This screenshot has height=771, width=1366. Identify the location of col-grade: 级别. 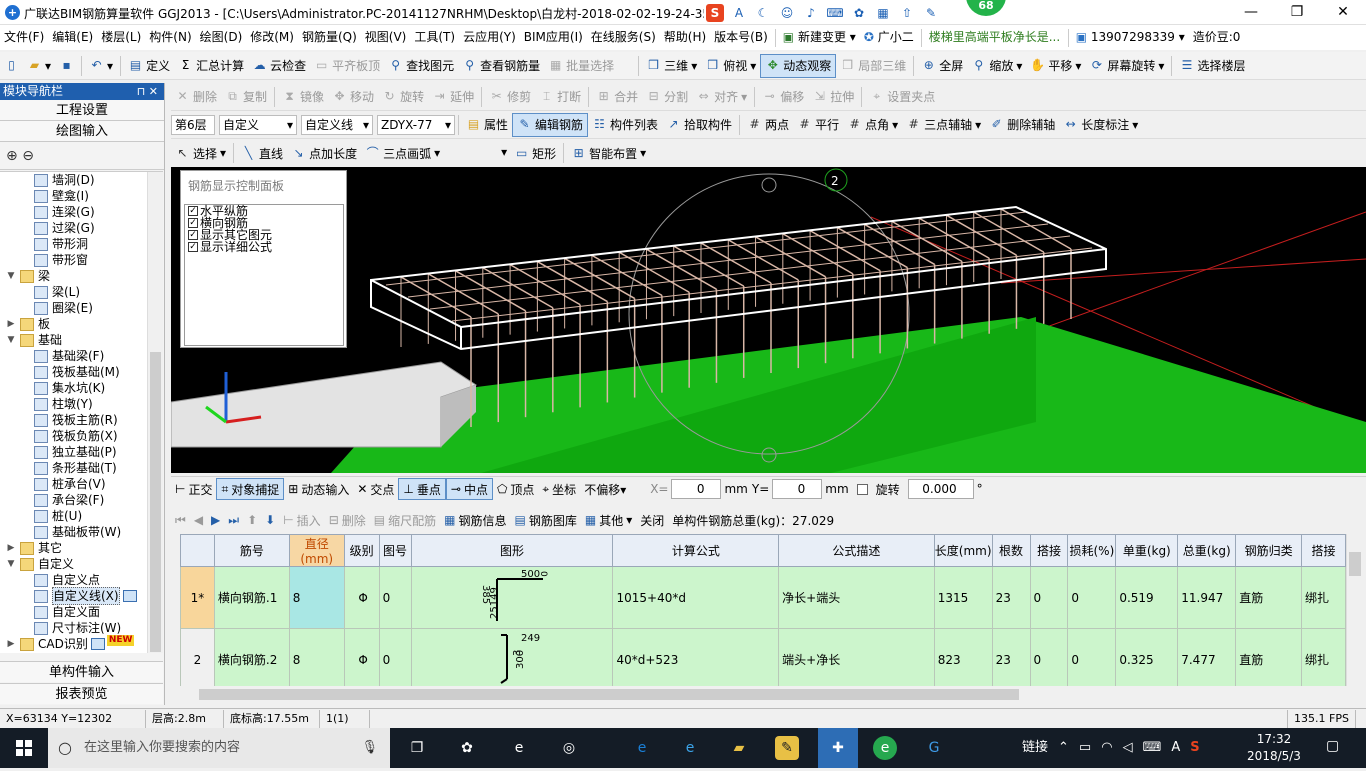
(361, 550).